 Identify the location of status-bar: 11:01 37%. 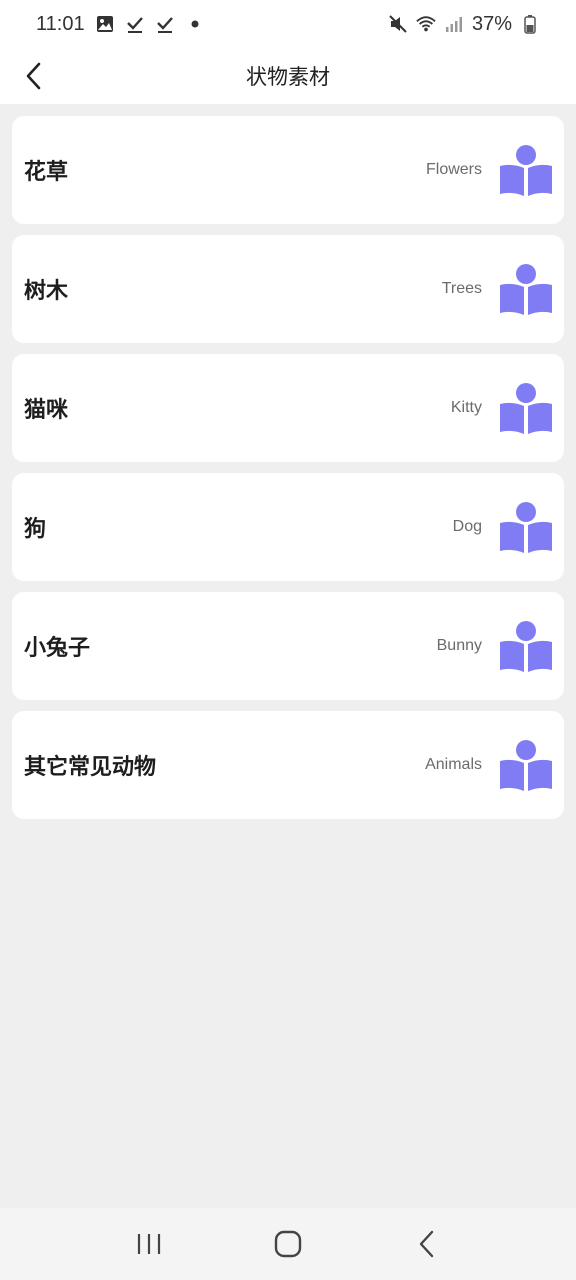
(288, 24).